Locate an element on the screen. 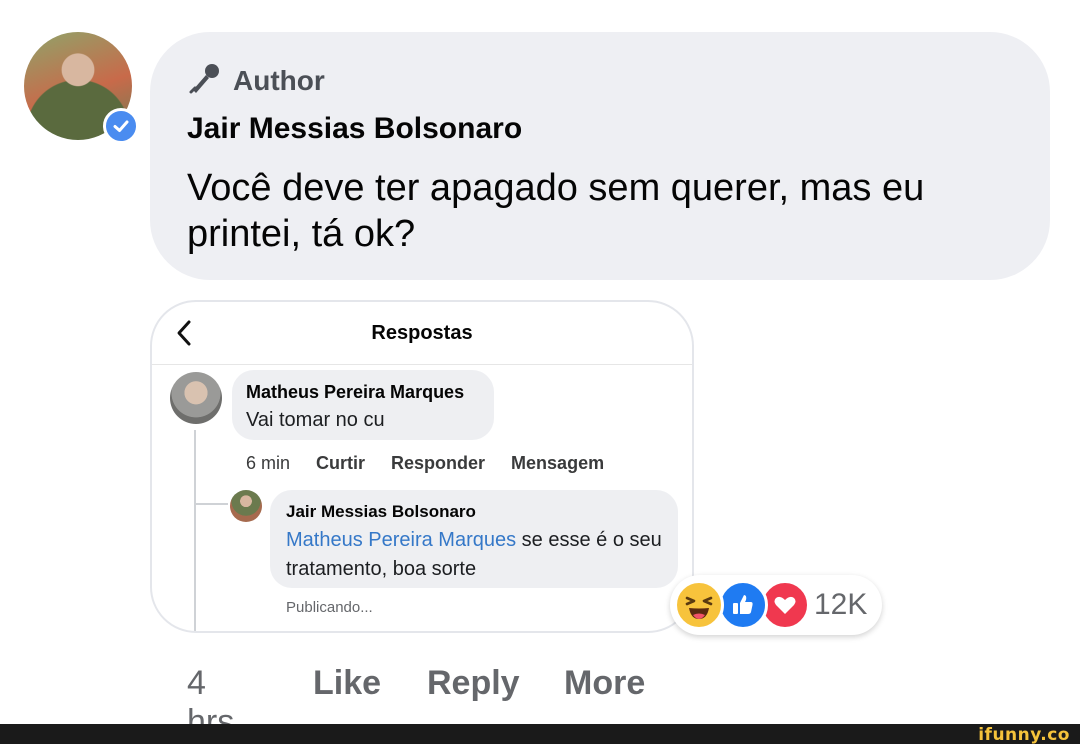  more-button: More is located at coordinates (604, 683).